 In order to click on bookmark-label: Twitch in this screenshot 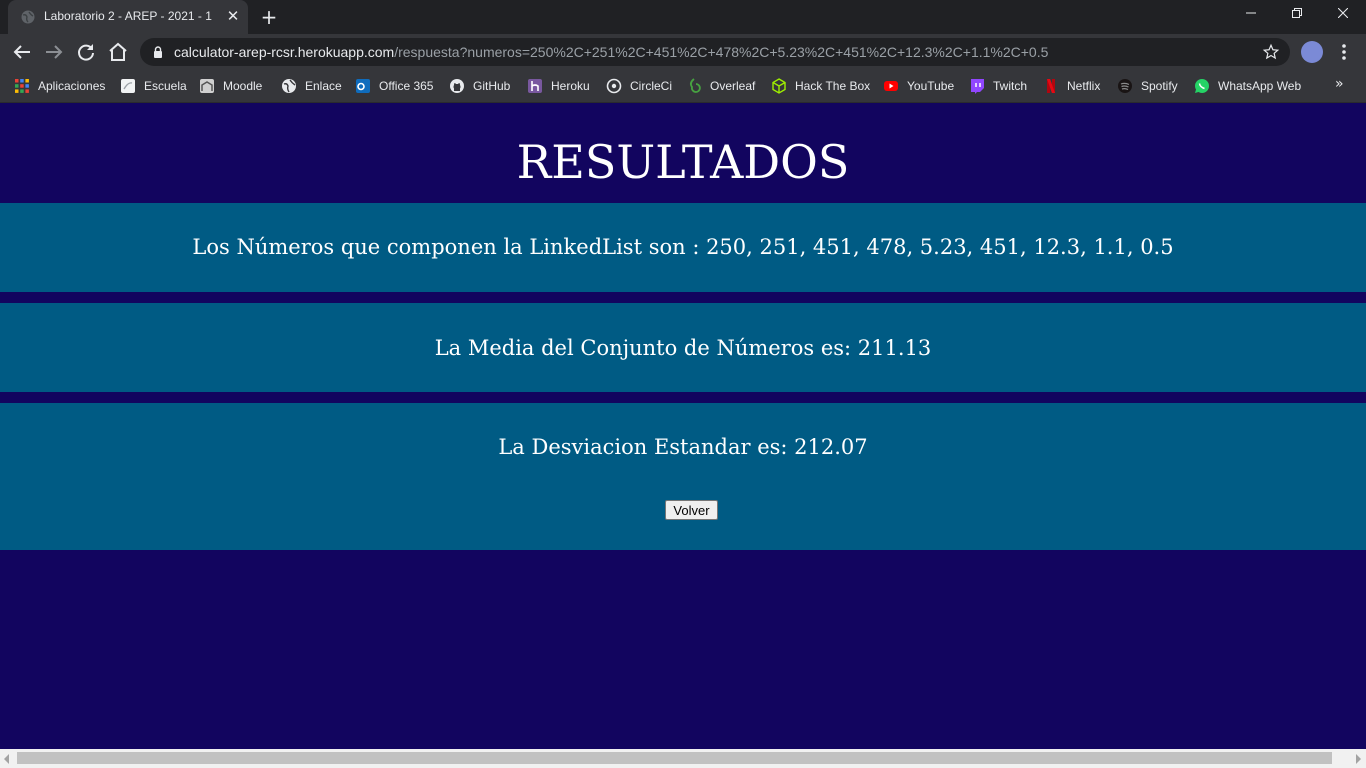, I will do `click(1010, 86)`.